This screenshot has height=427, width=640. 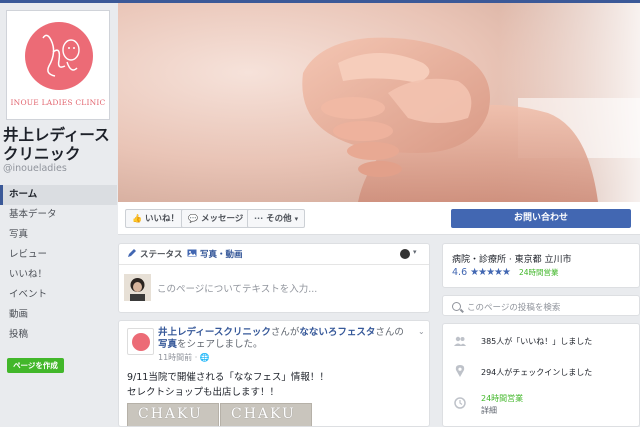 What do you see at coordinates (137, 218) in the screenshot?
I see `thumbs-up-icon: 👍` at bounding box center [137, 218].